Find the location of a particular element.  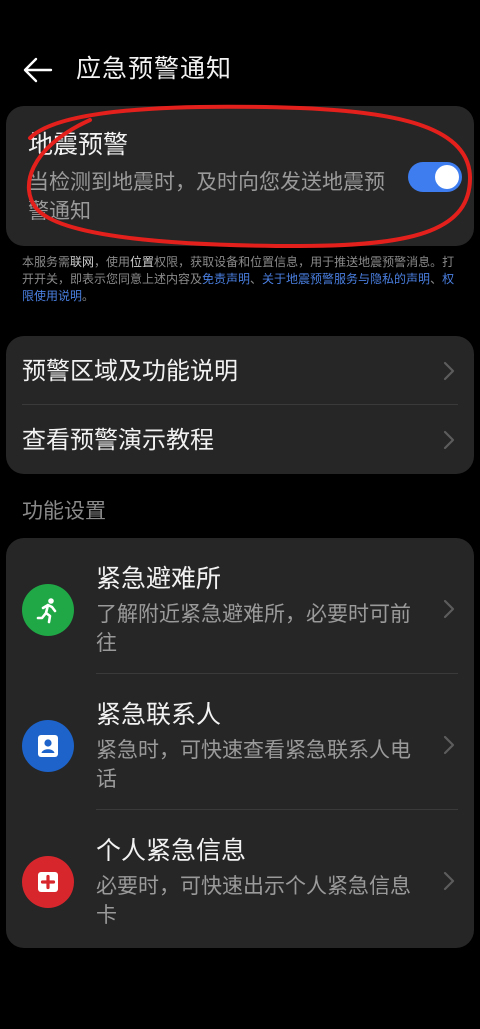

page-title: 应急预警通知 is located at coordinates (154, 68).